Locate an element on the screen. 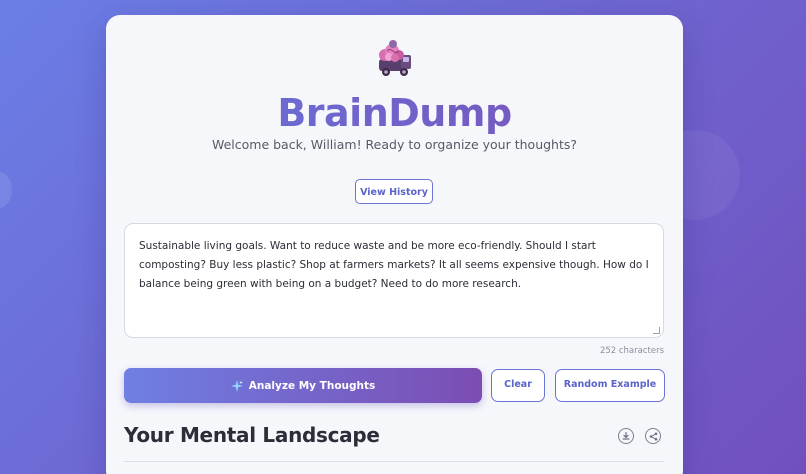 This screenshot has width=806, height=474. sparkle-icon is located at coordinates (236, 385).